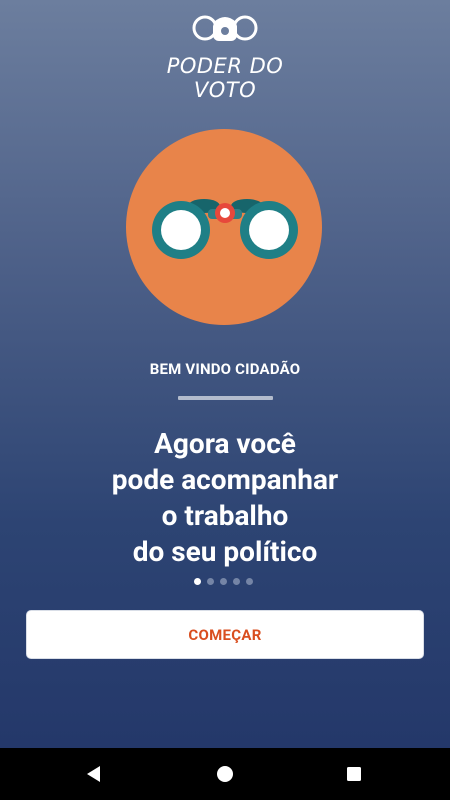 The height and width of the screenshot is (800, 450). I want to click on app-logo: PODER DO VOTO, so click(225, 55).